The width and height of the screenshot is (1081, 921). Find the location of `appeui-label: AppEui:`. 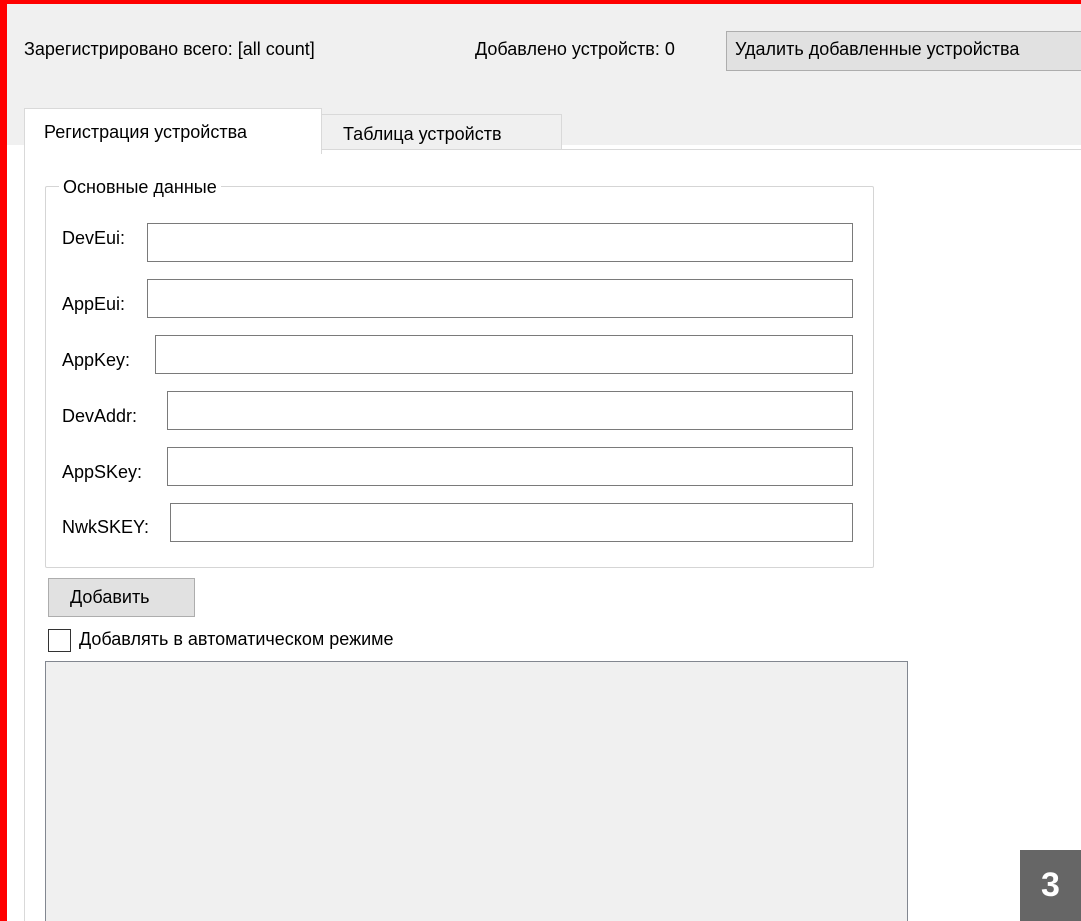

appeui-label: AppEui: is located at coordinates (94, 304).